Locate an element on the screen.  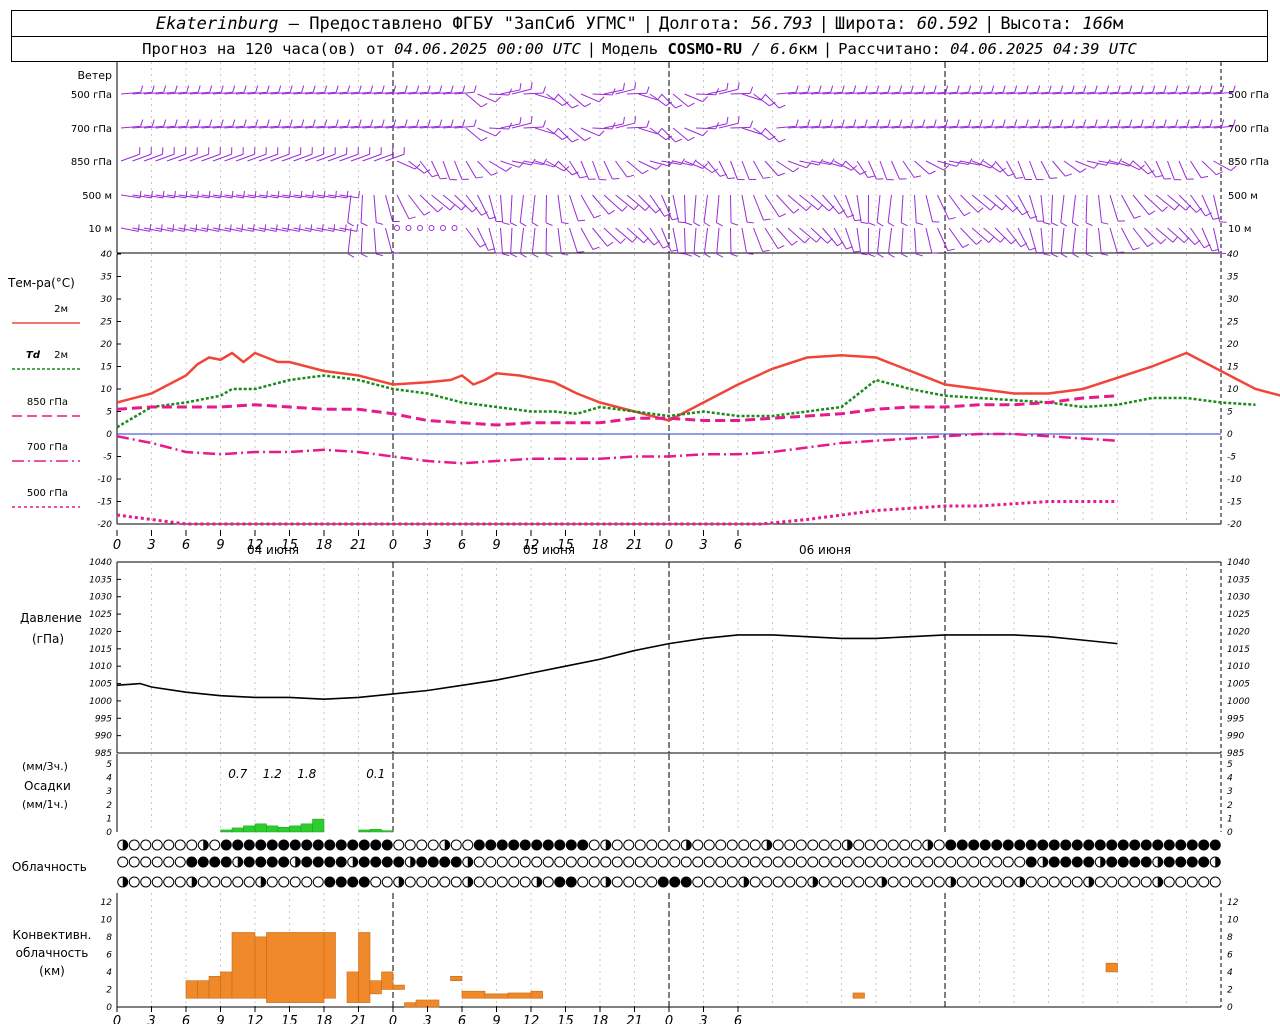
x-tick-label: 3 is located at coordinates (427, 1019).